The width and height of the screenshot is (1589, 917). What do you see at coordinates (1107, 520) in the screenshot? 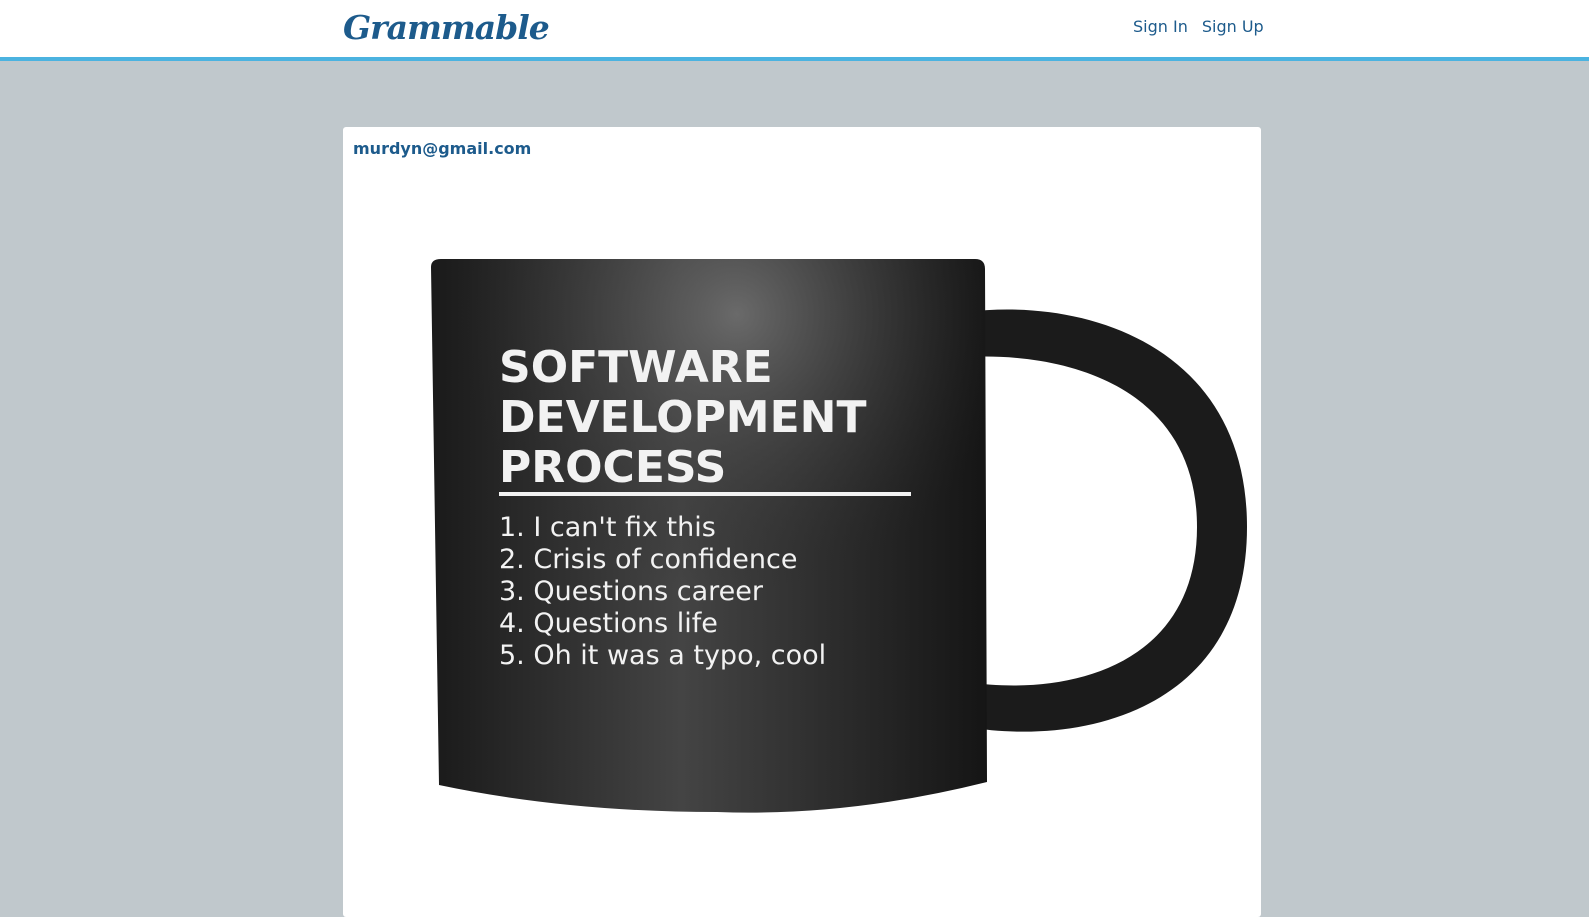
I see `mug-handle` at bounding box center [1107, 520].